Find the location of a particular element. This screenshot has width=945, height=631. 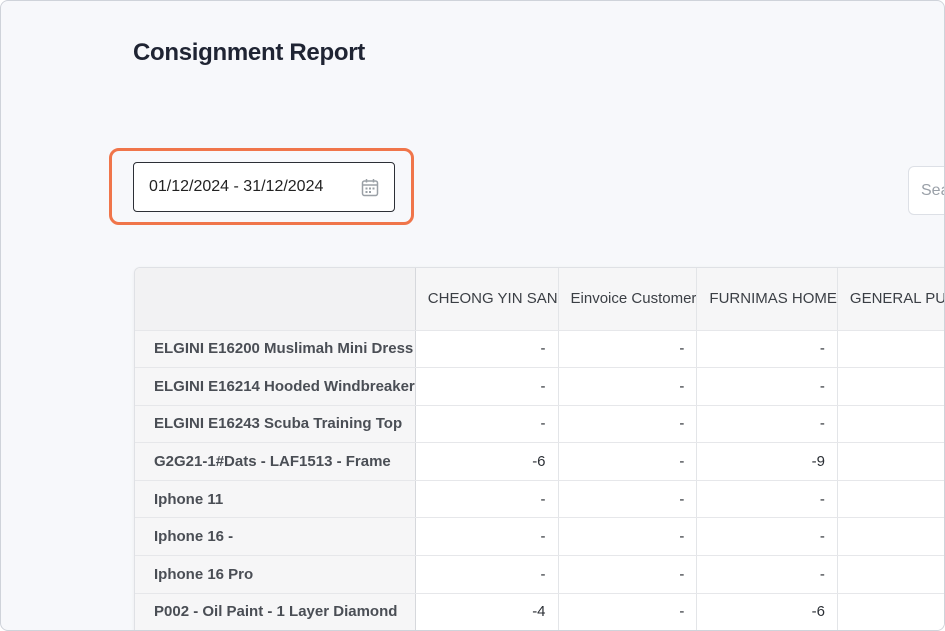

table-cell: -9 is located at coordinates (767, 461).